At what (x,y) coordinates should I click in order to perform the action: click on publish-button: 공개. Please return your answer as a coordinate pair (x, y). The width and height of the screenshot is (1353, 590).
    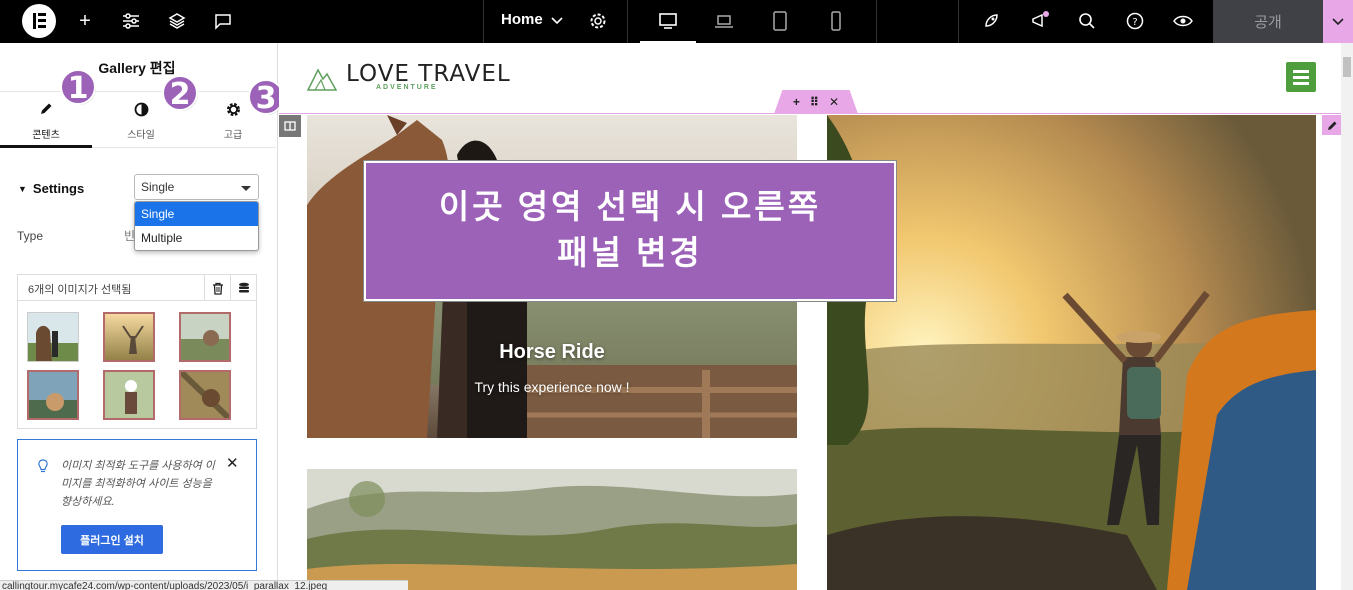
    Looking at the image, I should click on (1268, 21).